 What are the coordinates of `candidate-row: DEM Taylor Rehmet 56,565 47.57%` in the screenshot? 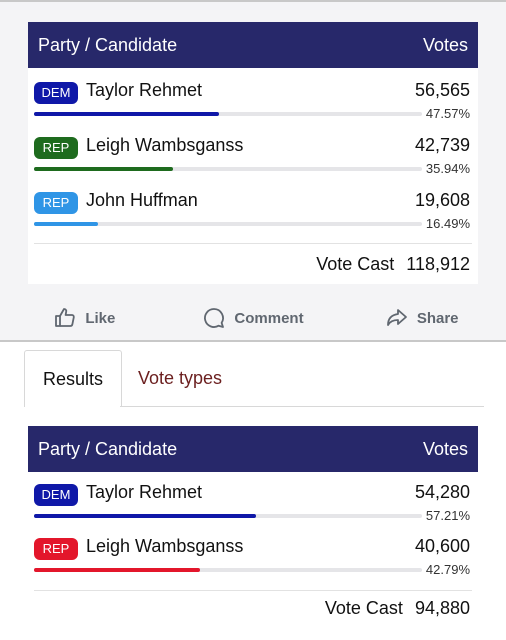 It's located at (253, 99).